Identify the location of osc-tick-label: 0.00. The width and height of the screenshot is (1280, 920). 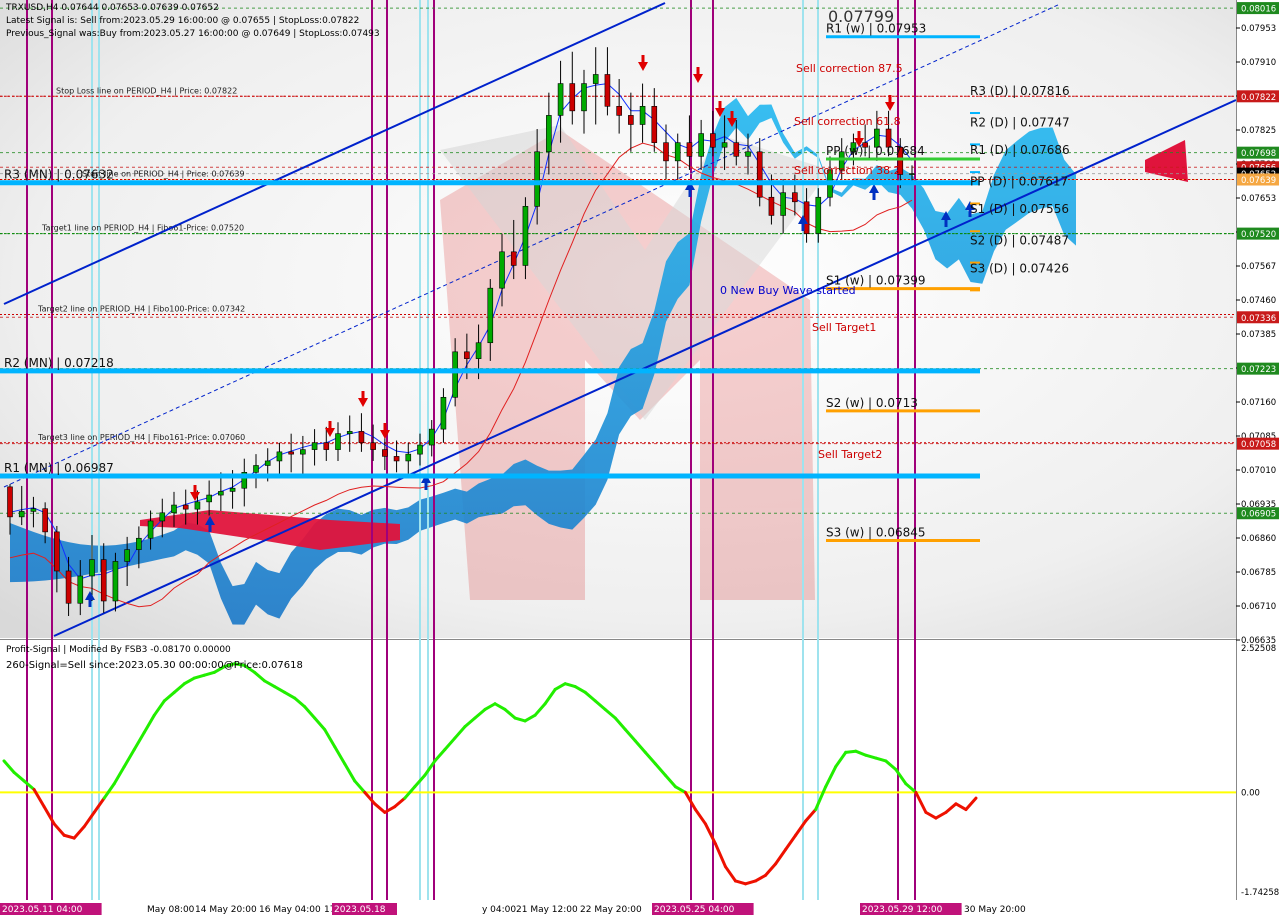
(1250, 793).